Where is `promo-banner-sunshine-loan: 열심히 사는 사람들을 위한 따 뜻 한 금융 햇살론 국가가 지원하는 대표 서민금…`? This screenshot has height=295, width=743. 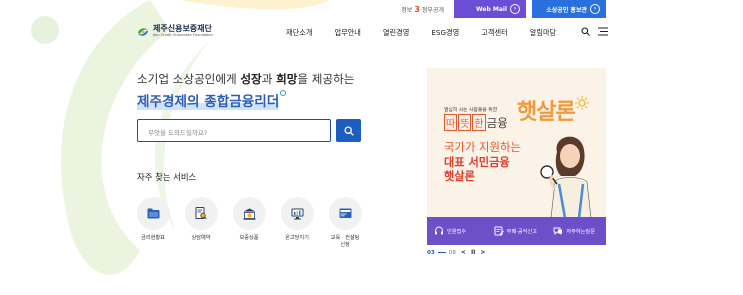
promo-banner-sunshine-loan: 열심히 사는 사람들을 위한 따 뜻 한 금융 햇살론 국가가 지원하는 대표 서민금… is located at coordinates (516, 142).